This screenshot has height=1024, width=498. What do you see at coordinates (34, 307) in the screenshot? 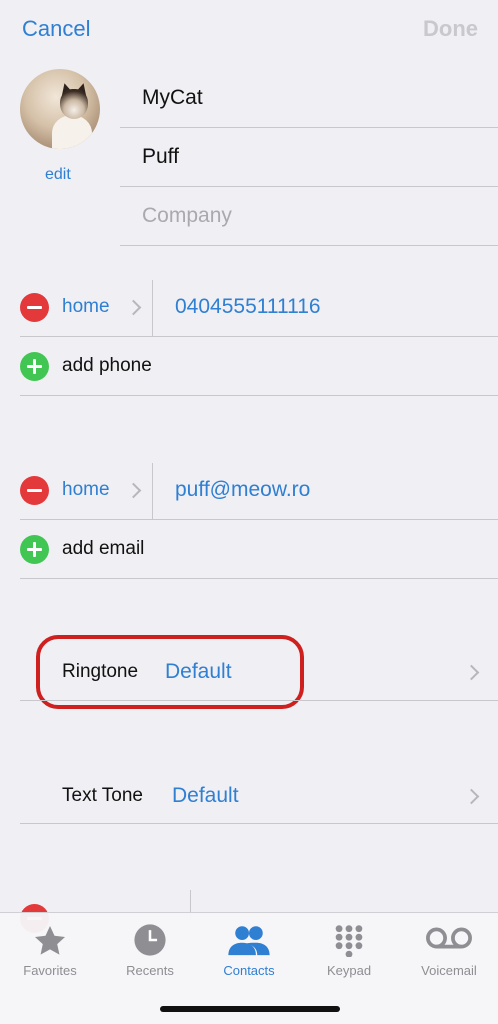
I see `delete-phone-button` at bounding box center [34, 307].